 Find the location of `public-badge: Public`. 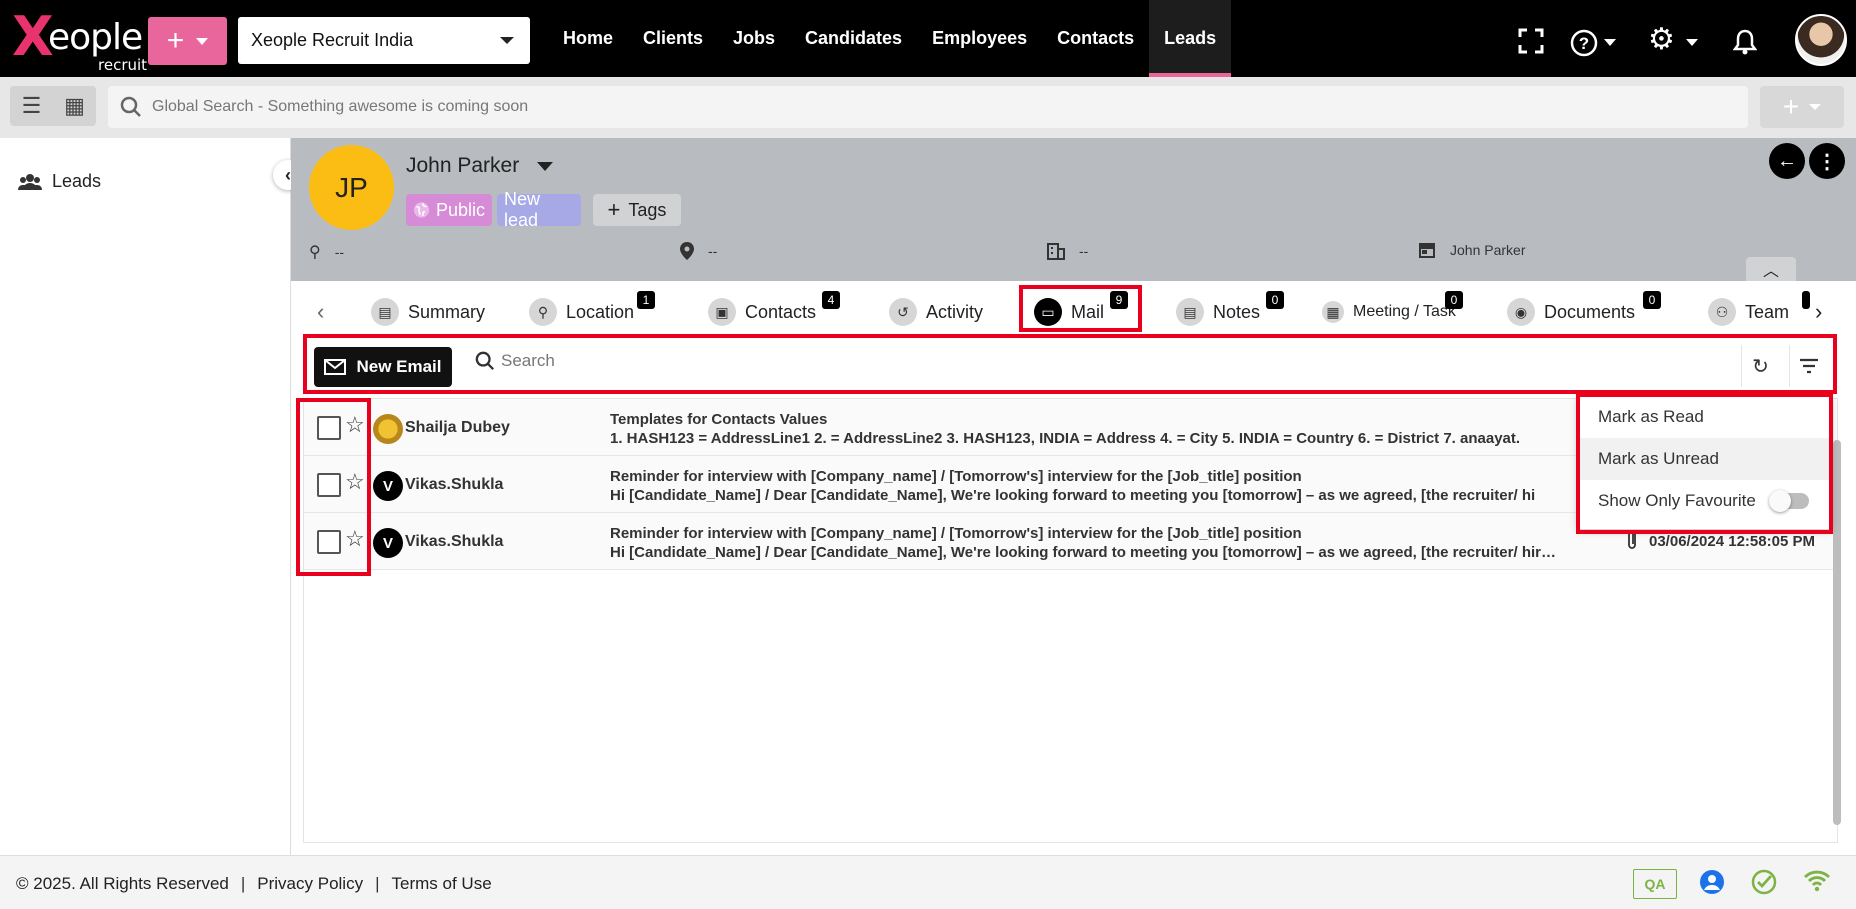

public-badge: Public is located at coordinates (449, 210).